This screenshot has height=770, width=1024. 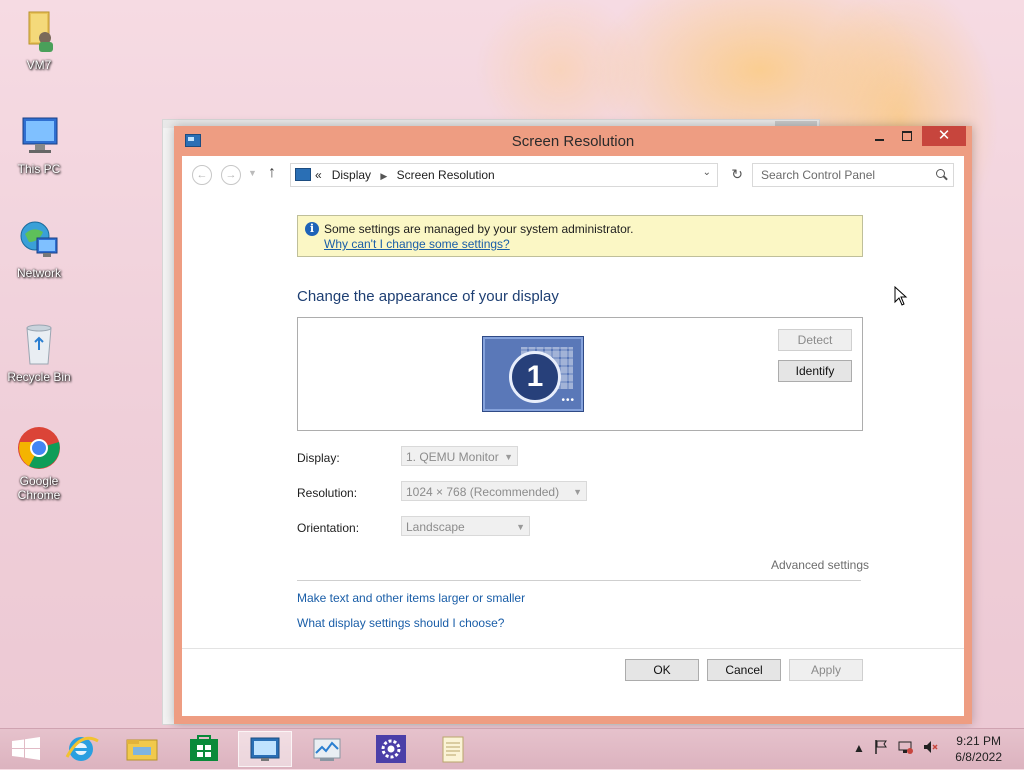 I want to click on search-box: Search Control Panel, so click(x=853, y=175).